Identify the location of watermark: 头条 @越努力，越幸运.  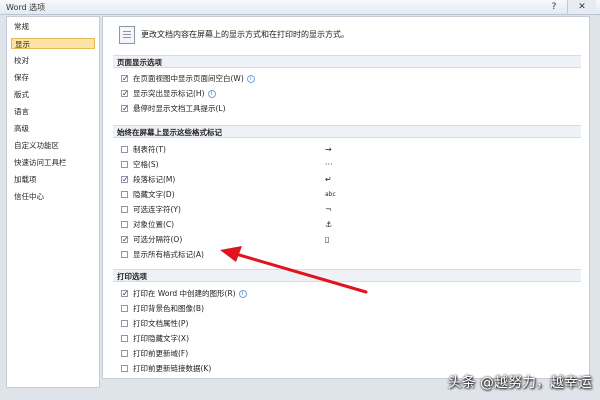
(519, 383).